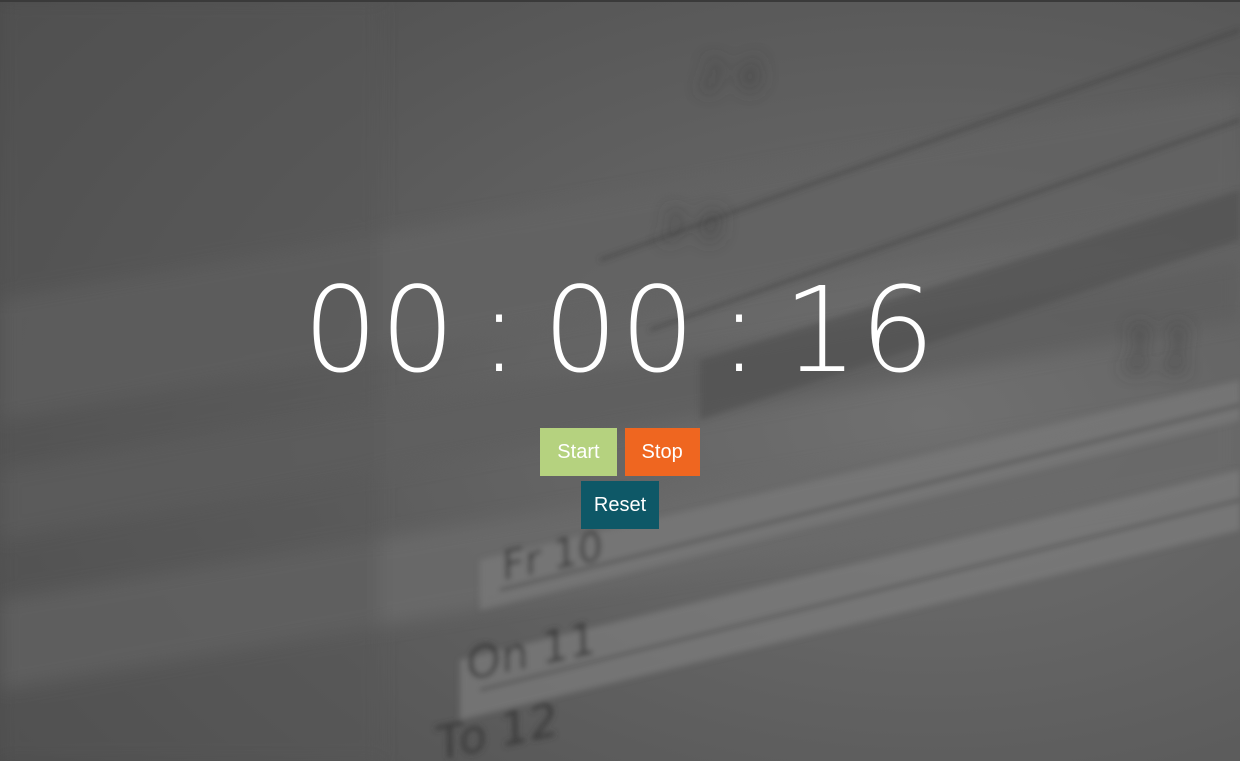 The image size is (1240, 761). I want to click on stop-button: Stop, so click(662, 452).